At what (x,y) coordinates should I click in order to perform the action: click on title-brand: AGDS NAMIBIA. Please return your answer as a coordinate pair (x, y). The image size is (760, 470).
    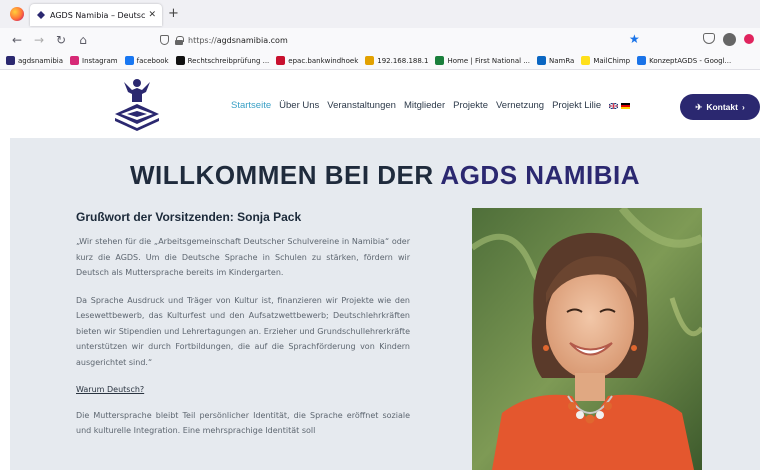
    Looking at the image, I should click on (540, 175).